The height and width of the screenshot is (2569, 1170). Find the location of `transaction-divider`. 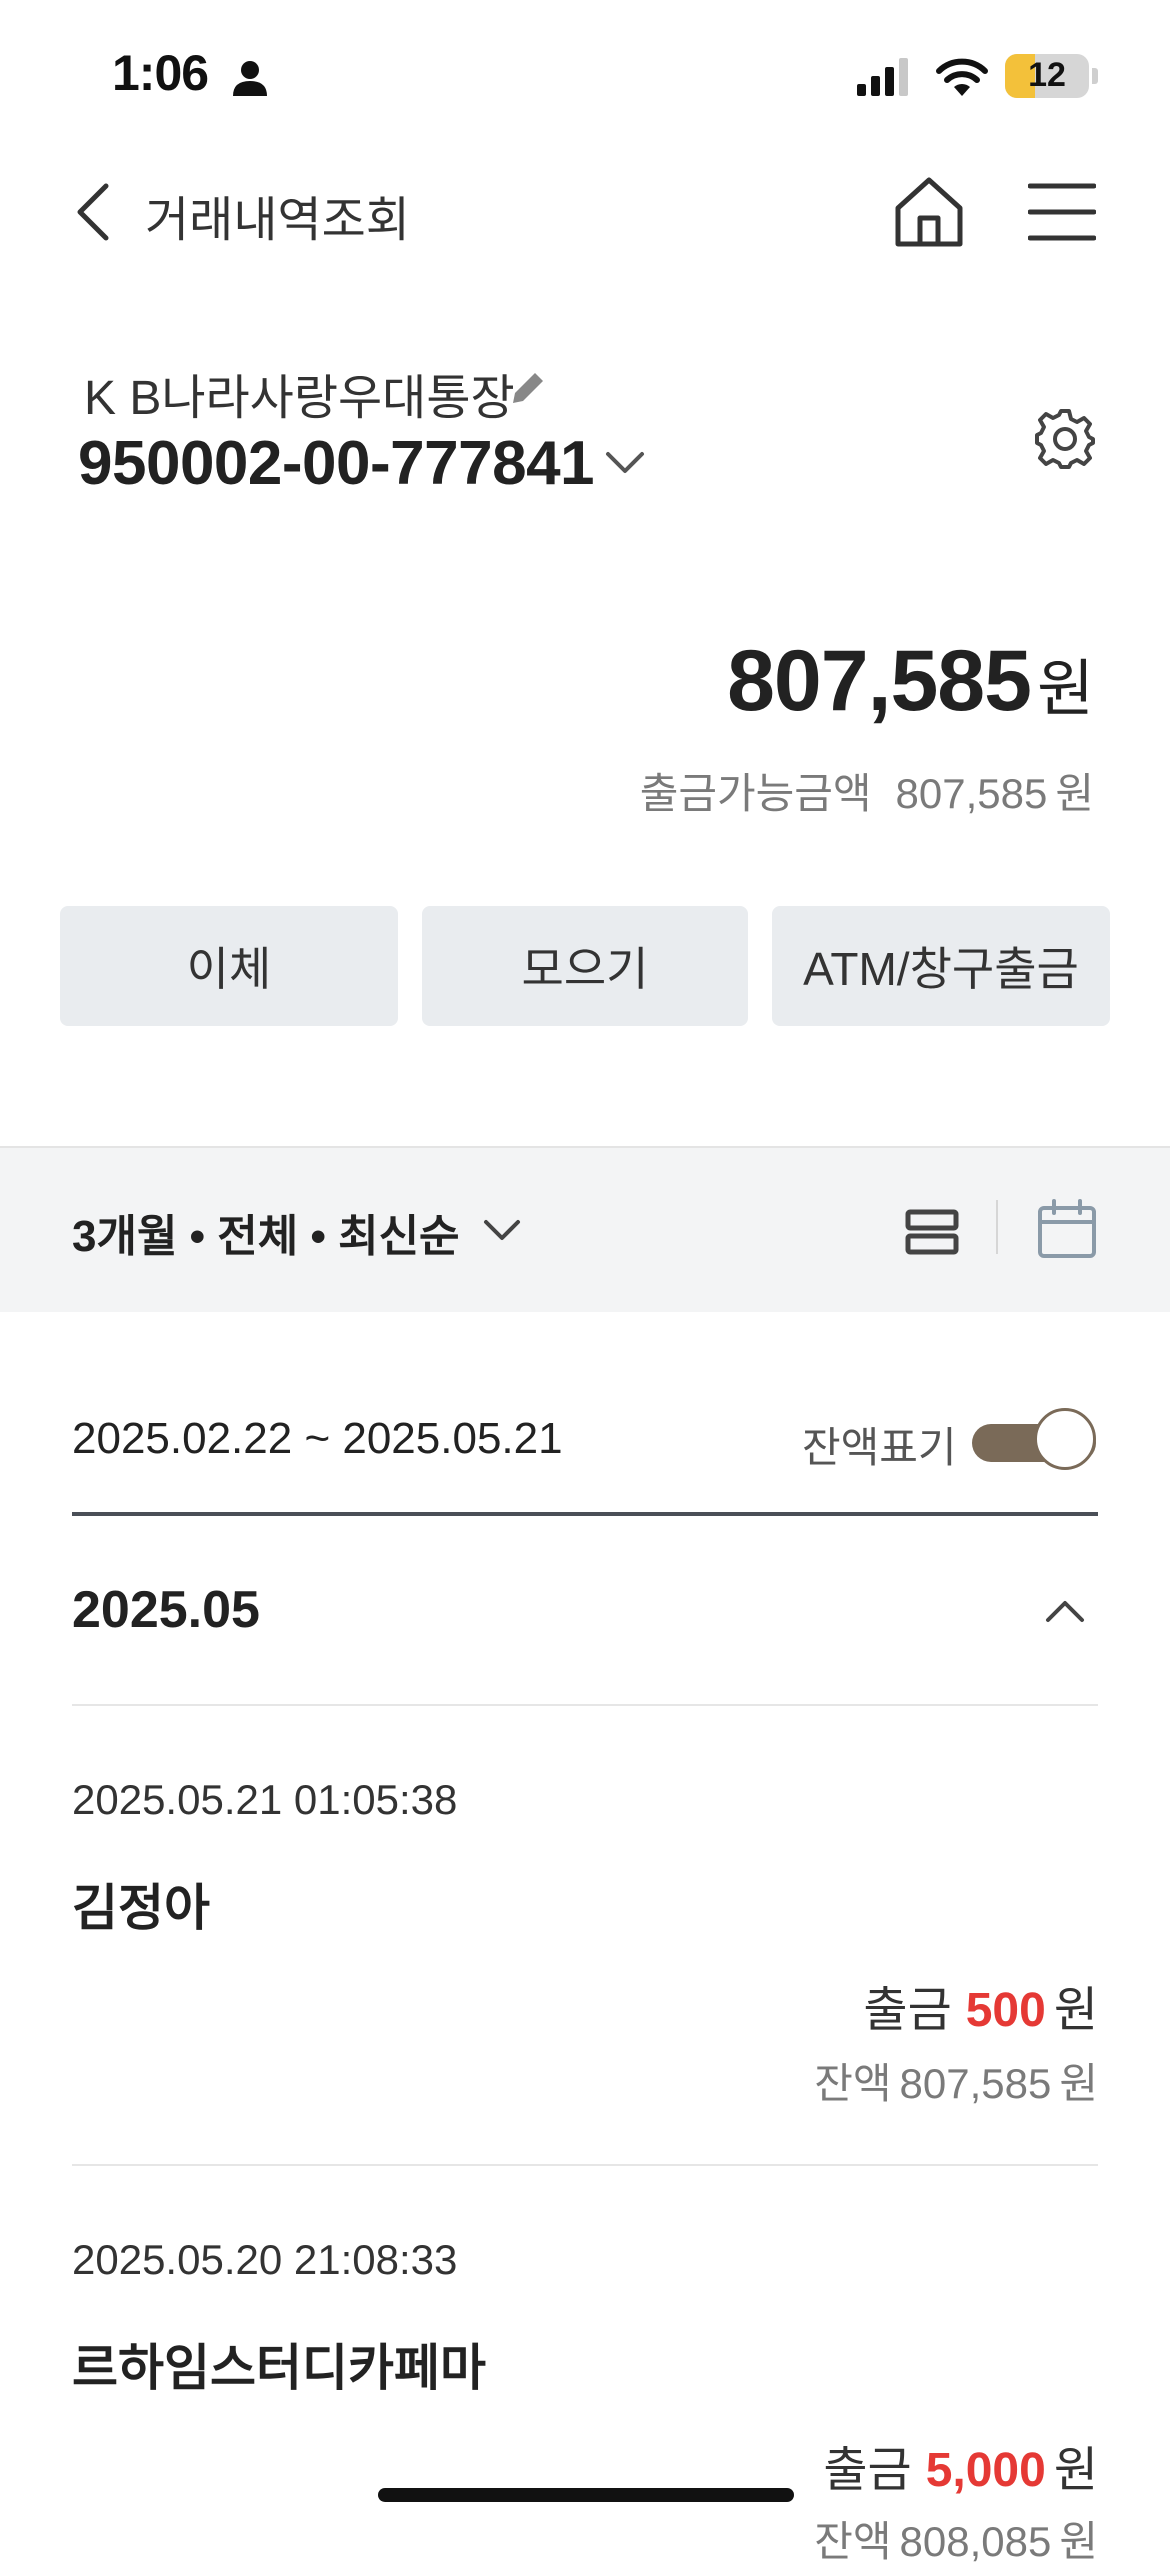

transaction-divider is located at coordinates (585, 2165).